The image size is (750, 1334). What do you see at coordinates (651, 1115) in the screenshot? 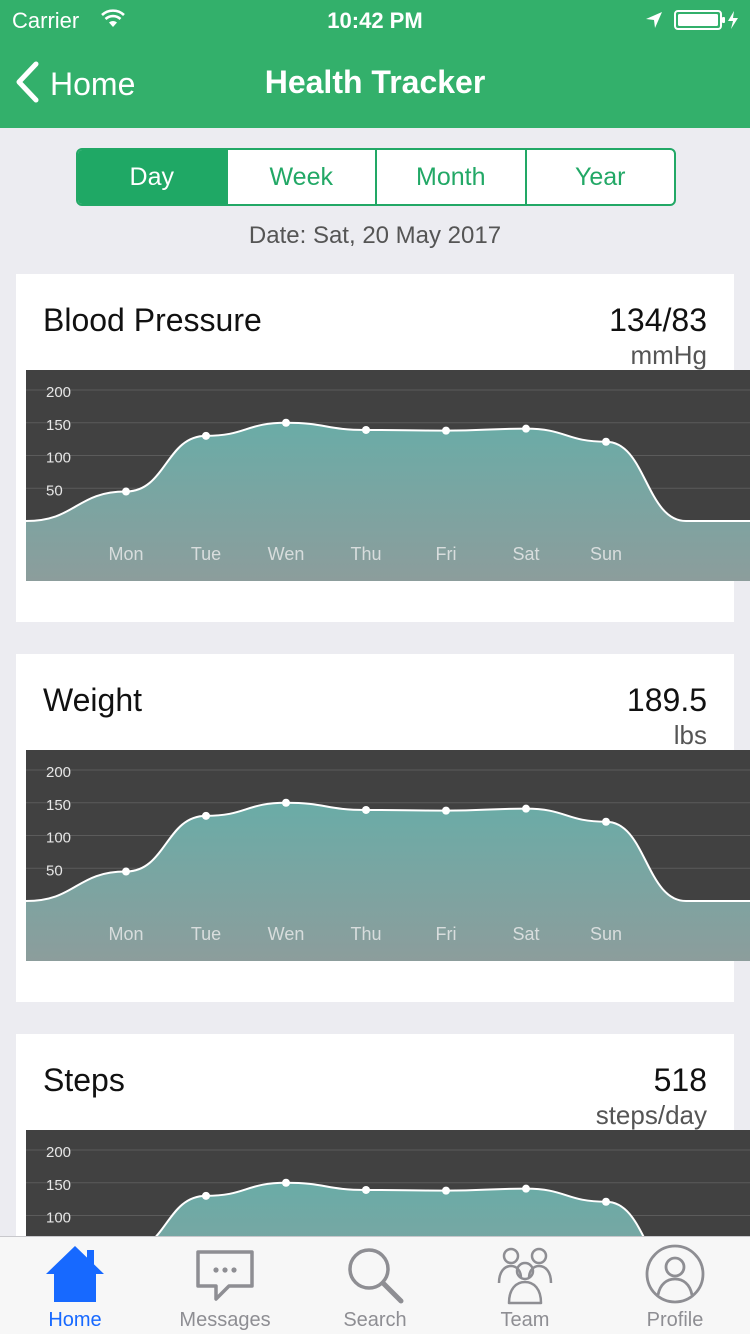
I see `card-unit: steps/day` at bounding box center [651, 1115].